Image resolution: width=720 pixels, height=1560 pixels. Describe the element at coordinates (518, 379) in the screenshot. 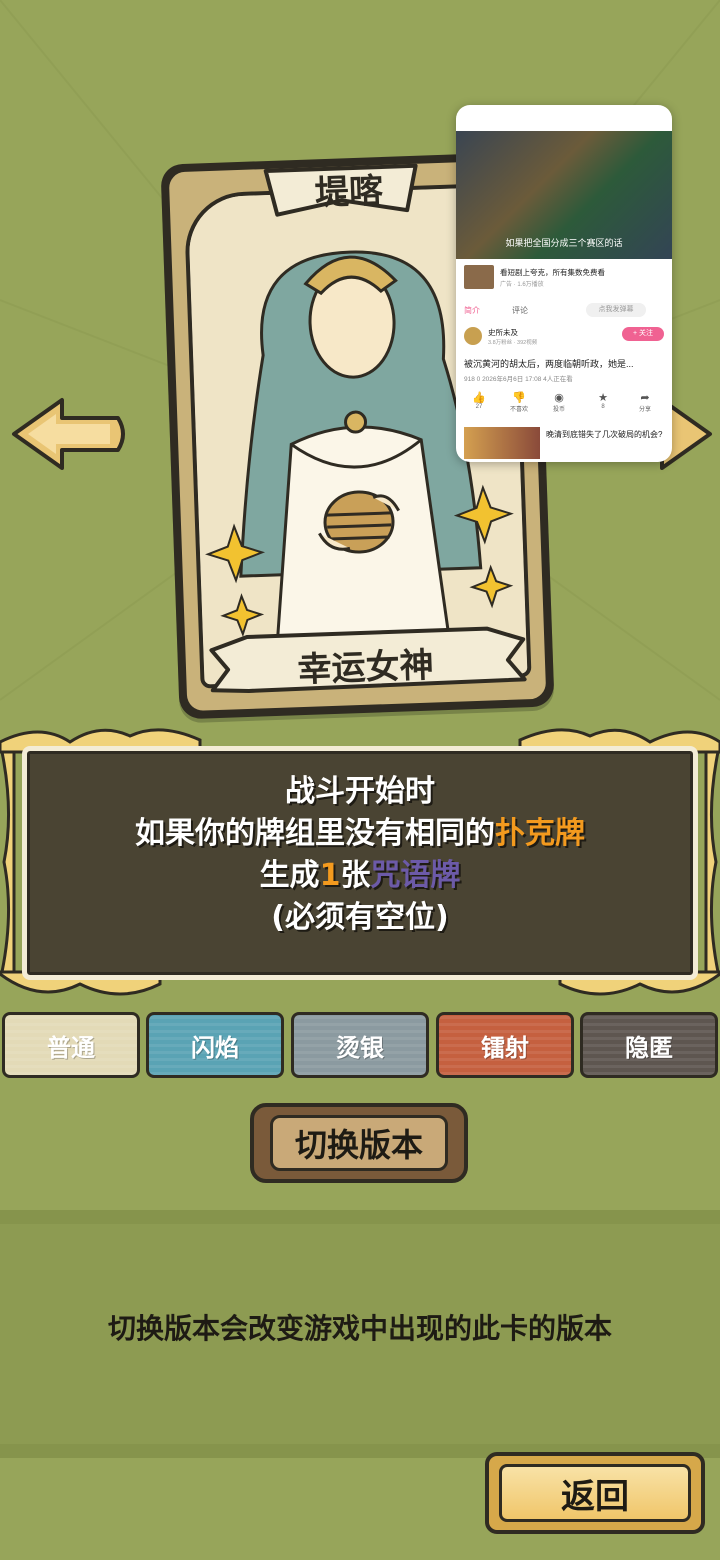

I see `video-meta: 918 0 2026年6月6日 17:08 4人正在看` at that location.